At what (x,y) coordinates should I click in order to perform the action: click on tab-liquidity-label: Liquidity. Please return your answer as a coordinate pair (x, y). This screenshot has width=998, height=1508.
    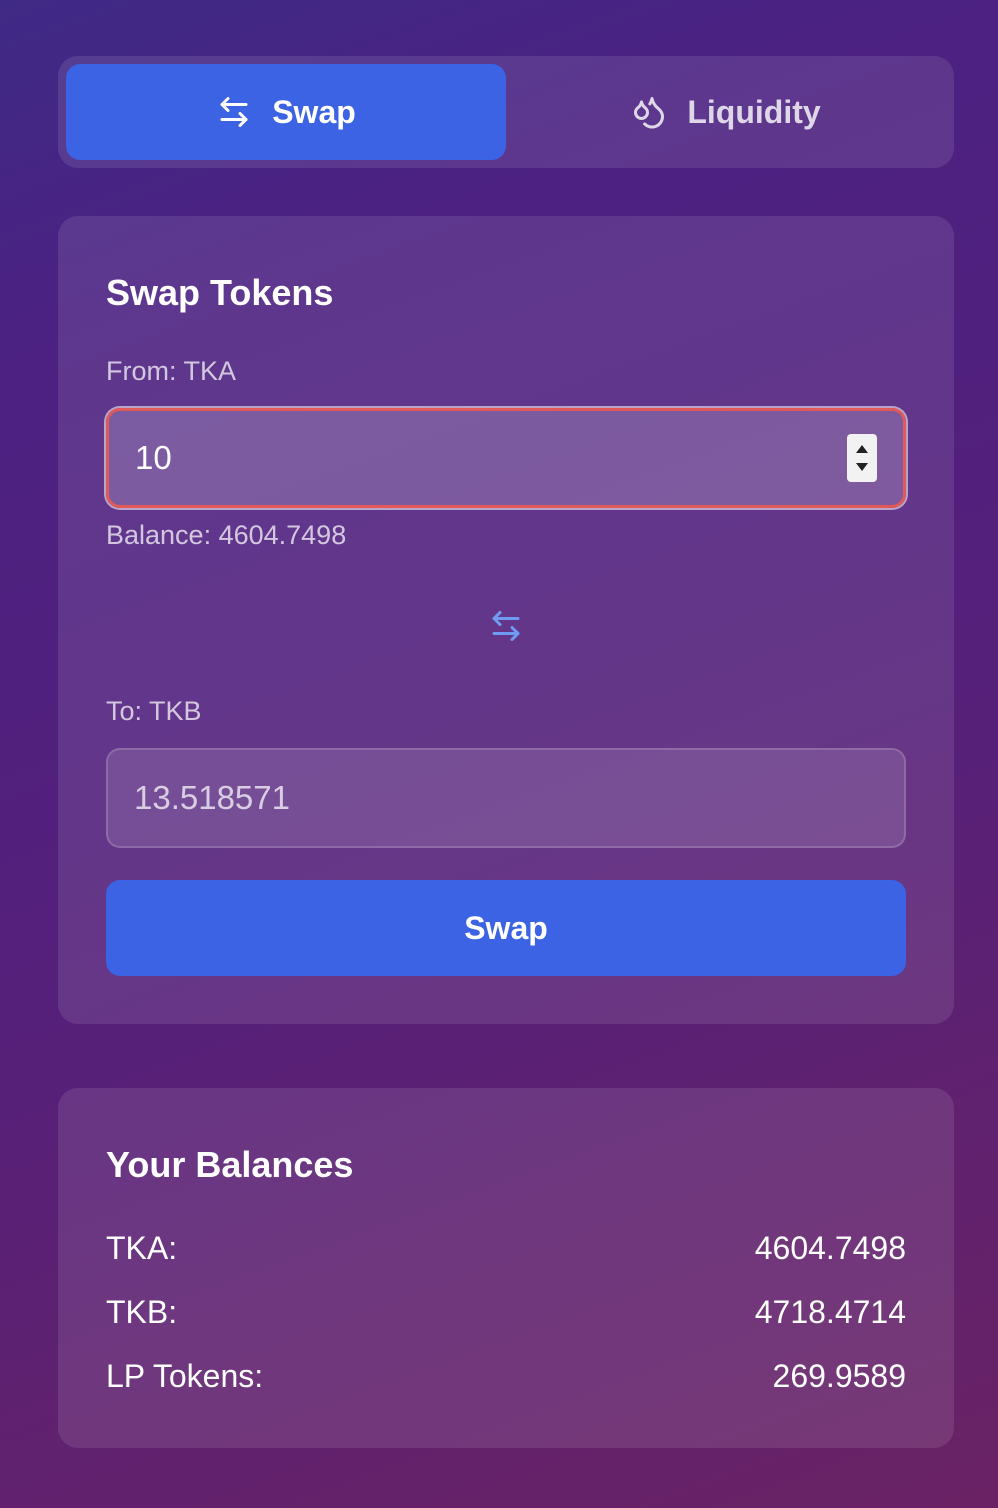
    Looking at the image, I should click on (754, 111).